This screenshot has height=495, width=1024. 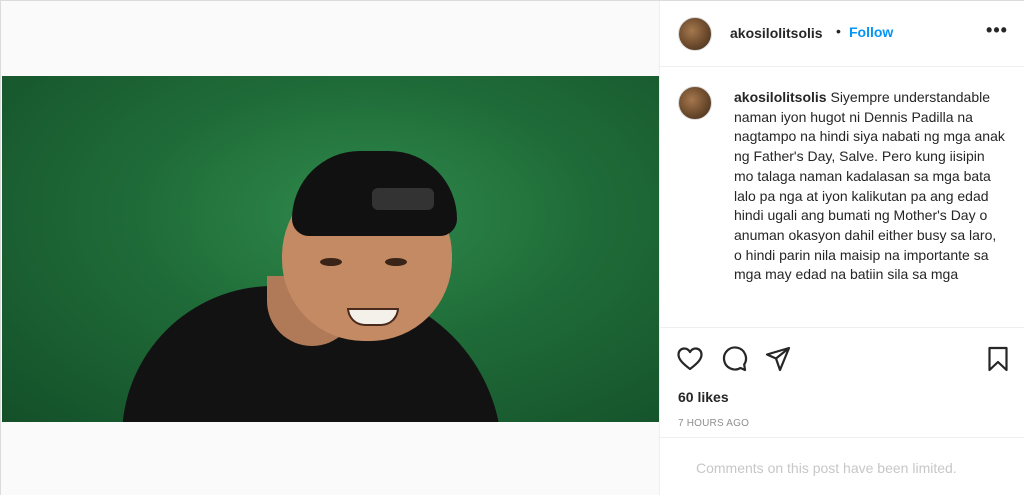 What do you see at coordinates (998, 359) in the screenshot?
I see `bookmark-icon` at bounding box center [998, 359].